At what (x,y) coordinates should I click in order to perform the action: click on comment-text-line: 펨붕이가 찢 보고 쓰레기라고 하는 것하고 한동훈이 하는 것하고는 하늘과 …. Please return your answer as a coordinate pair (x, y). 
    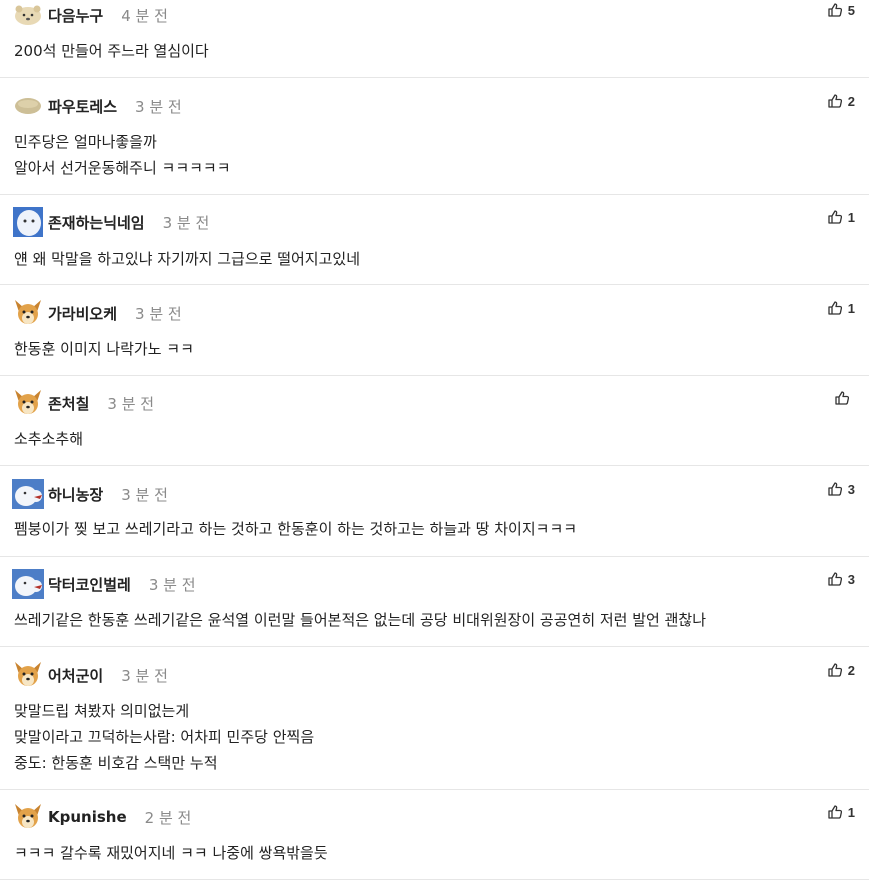
    Looking at the image, I should click on (296, 529).